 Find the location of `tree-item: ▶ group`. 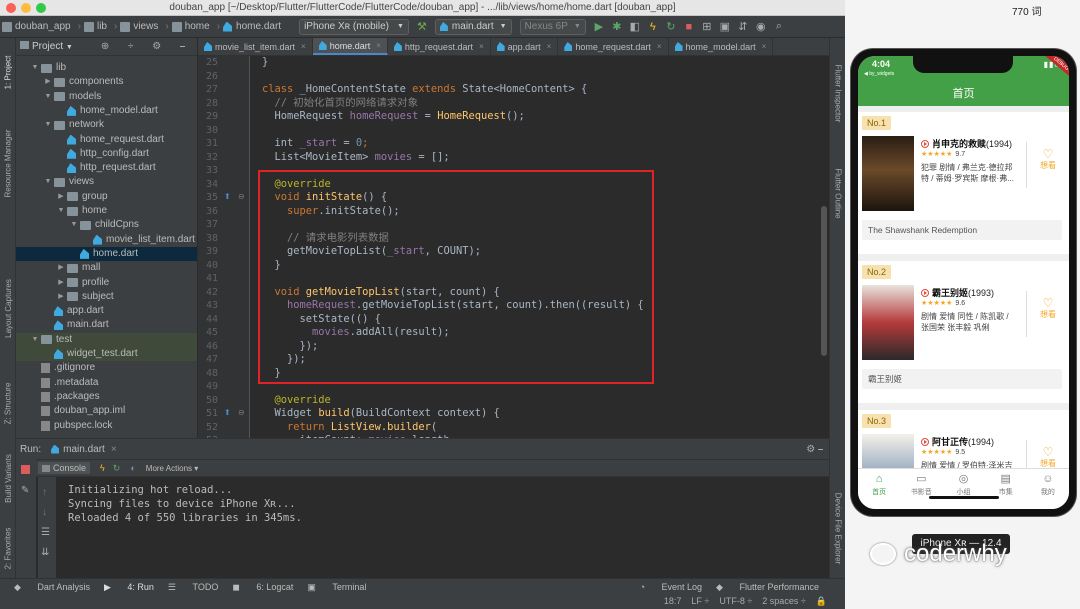

tree-item: ▶ group is located at coordinates (106, 197).